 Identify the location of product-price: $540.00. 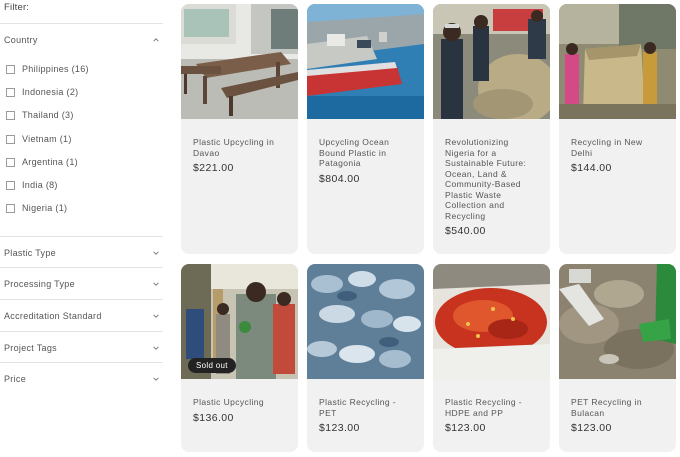
(465, 231).